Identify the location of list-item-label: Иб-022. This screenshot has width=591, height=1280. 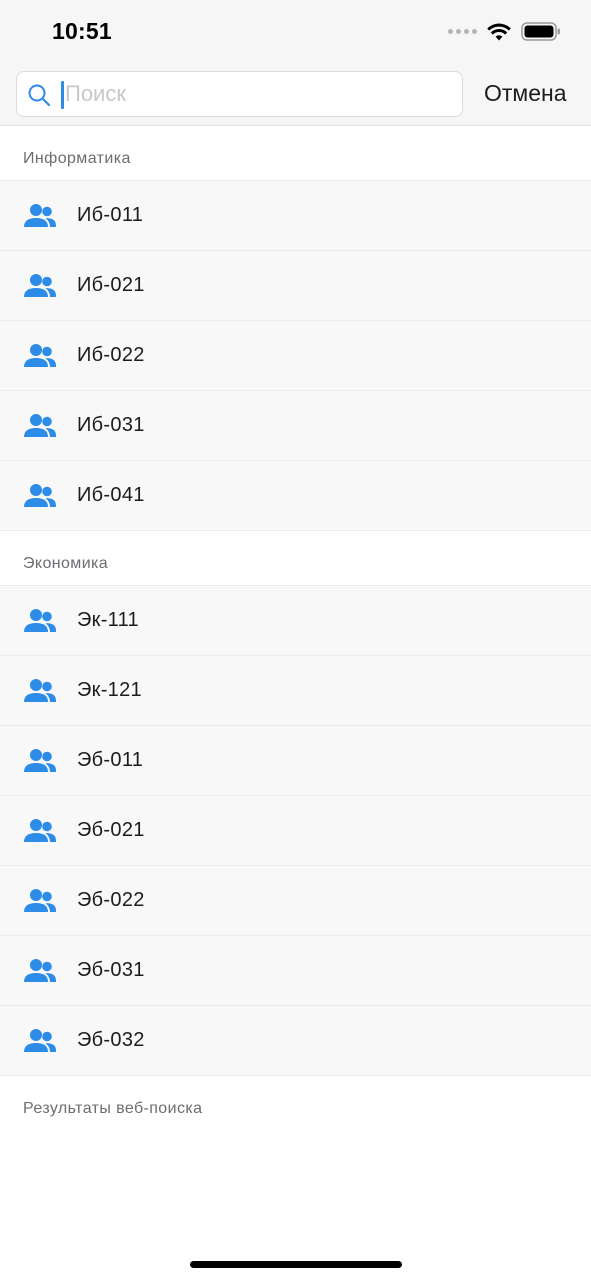
(111, 355).